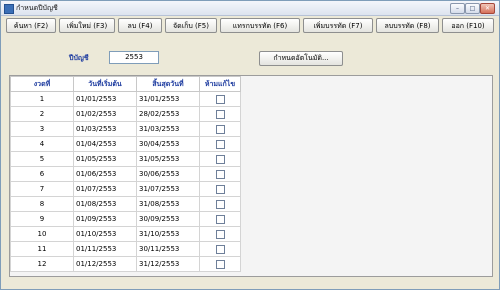 This screenshot has width=500, height=290. What do you see at coordinates (140, 25) in the screenshot?
I see `delete-button: ลบ (F4)` at bounding box center [140, 25].